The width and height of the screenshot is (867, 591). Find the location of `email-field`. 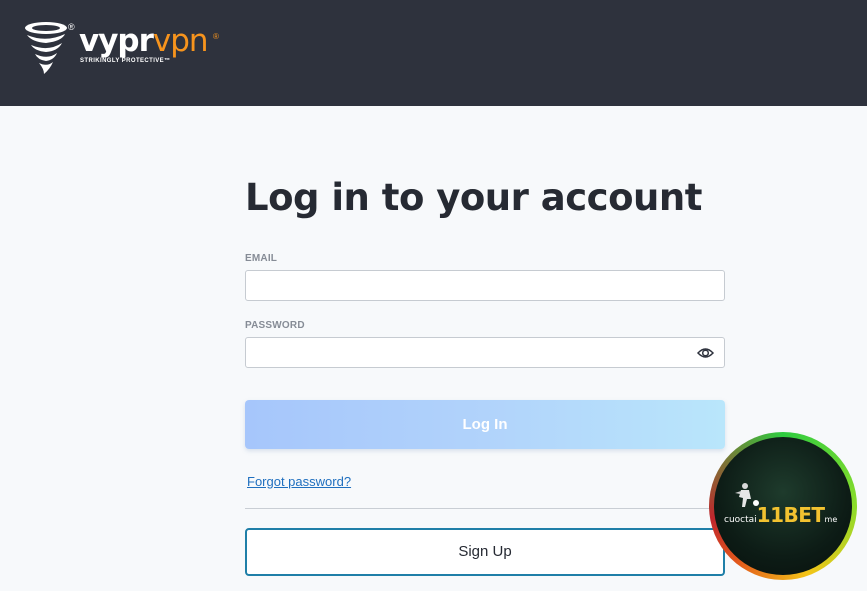

email-field is located at coordinates (485, 285).